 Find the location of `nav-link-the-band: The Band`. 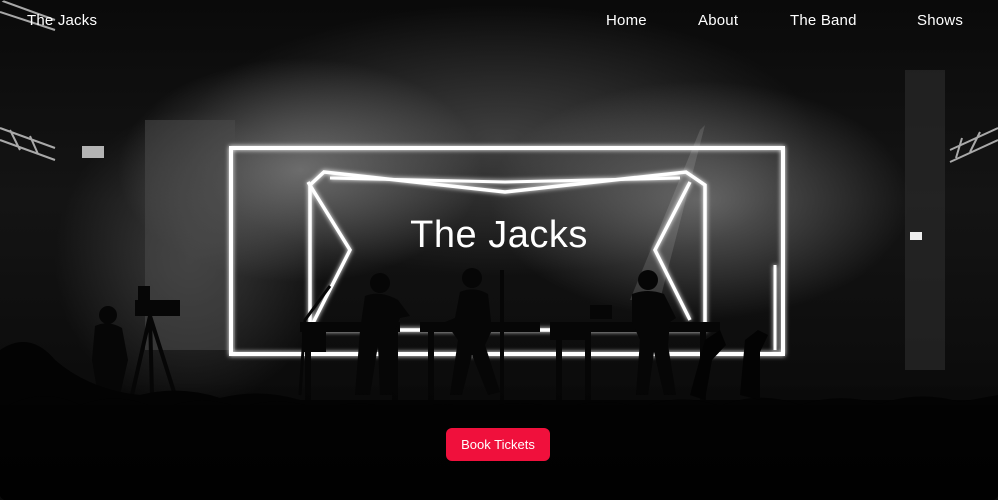

nav-link-the-band: The Band is located at coordinates (823, 20).